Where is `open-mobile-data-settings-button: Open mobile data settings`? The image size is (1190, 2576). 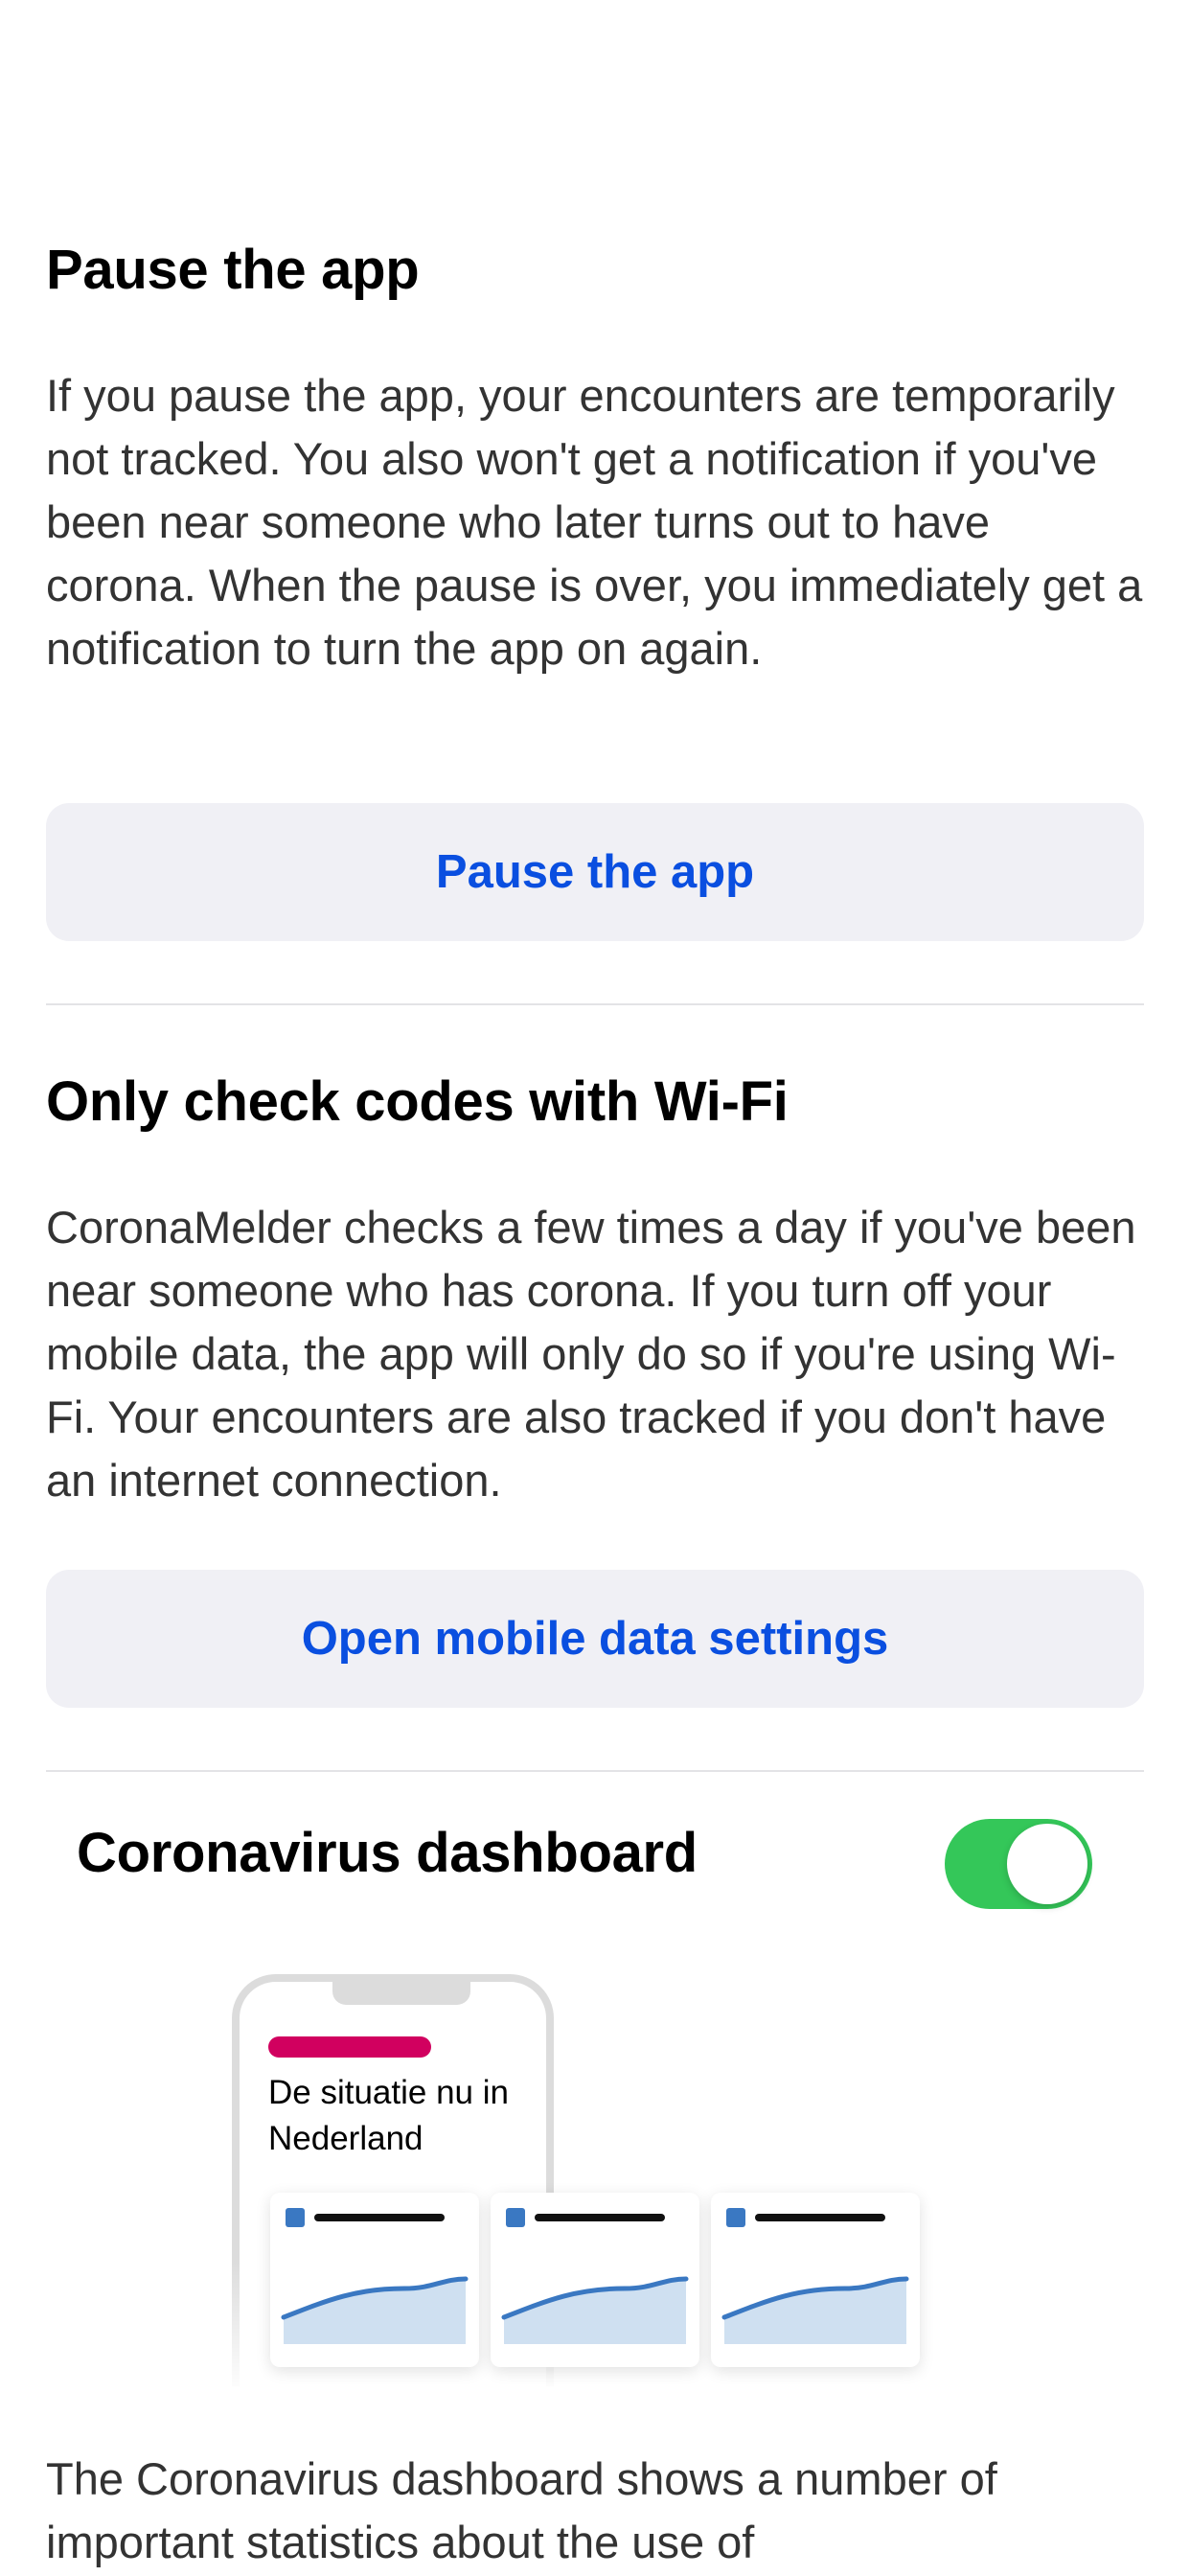 open-mobile-data-settings-button: Open mobile data settings is located at coordinates (595, 1639).